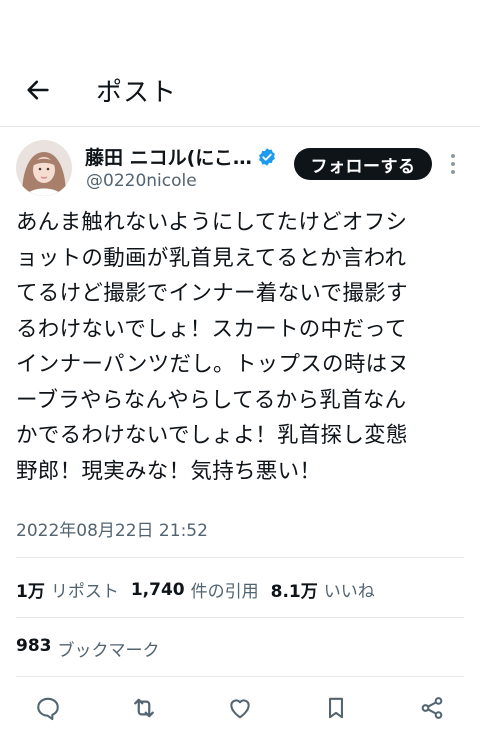 The image size is (480, 746). Describe the element at coordinates (453, 164) in the screenshot. I see `more-vertical-icon` at that location.